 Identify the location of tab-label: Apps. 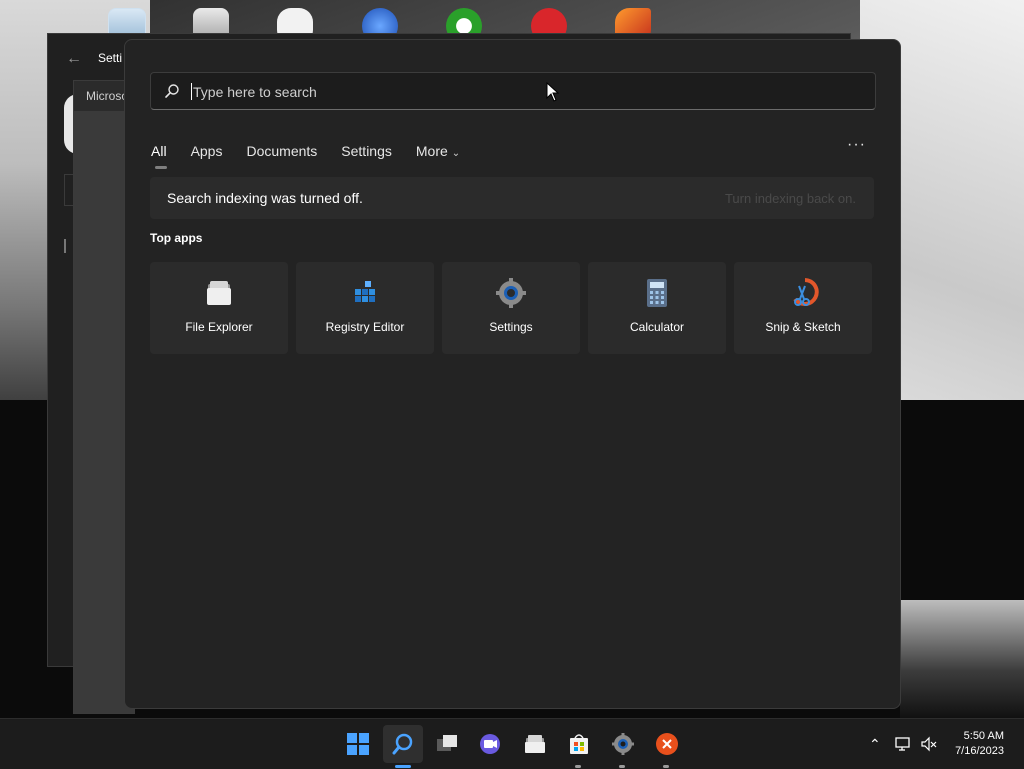
(206, 151).